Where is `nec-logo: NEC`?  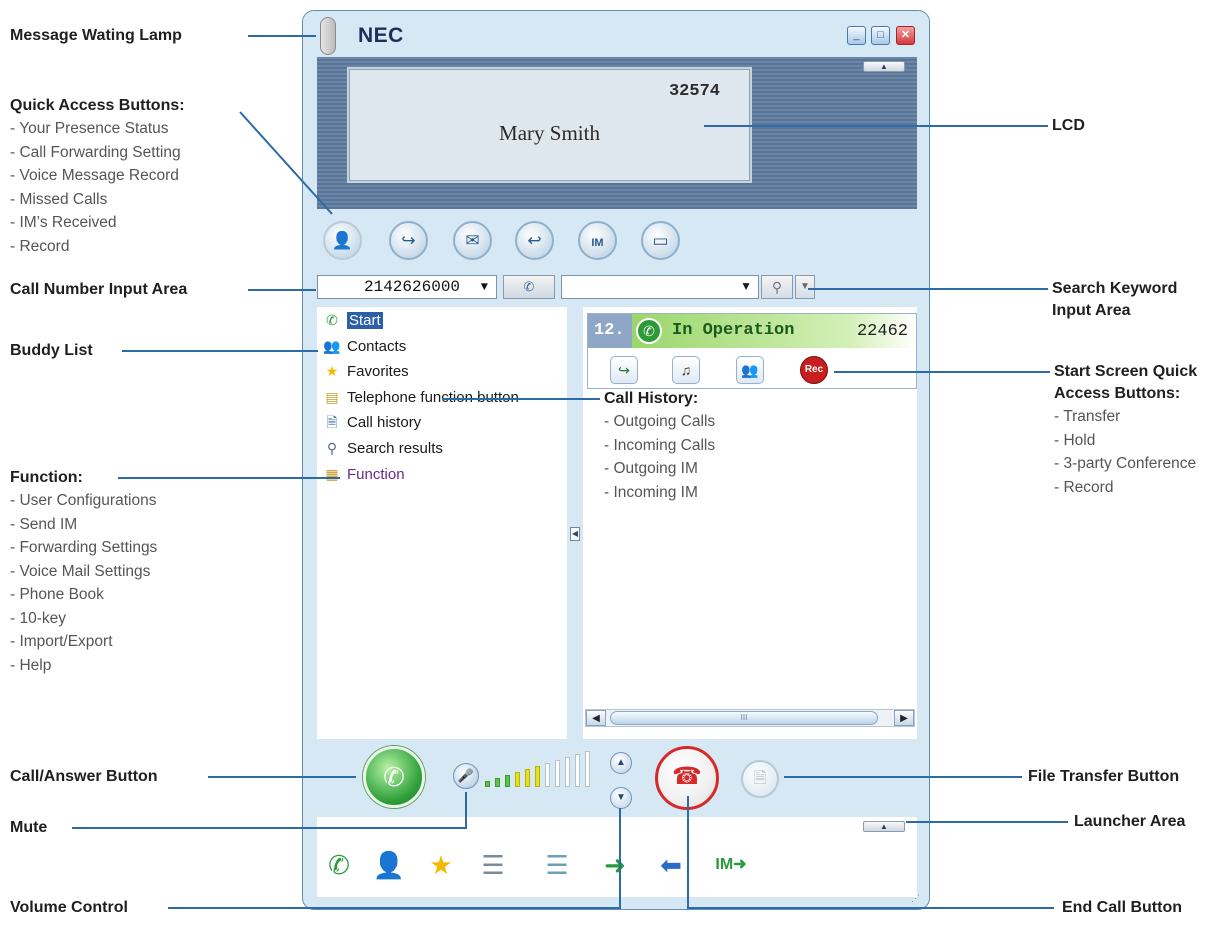 nec-logo: NEC is located at coordinates (381, 35).